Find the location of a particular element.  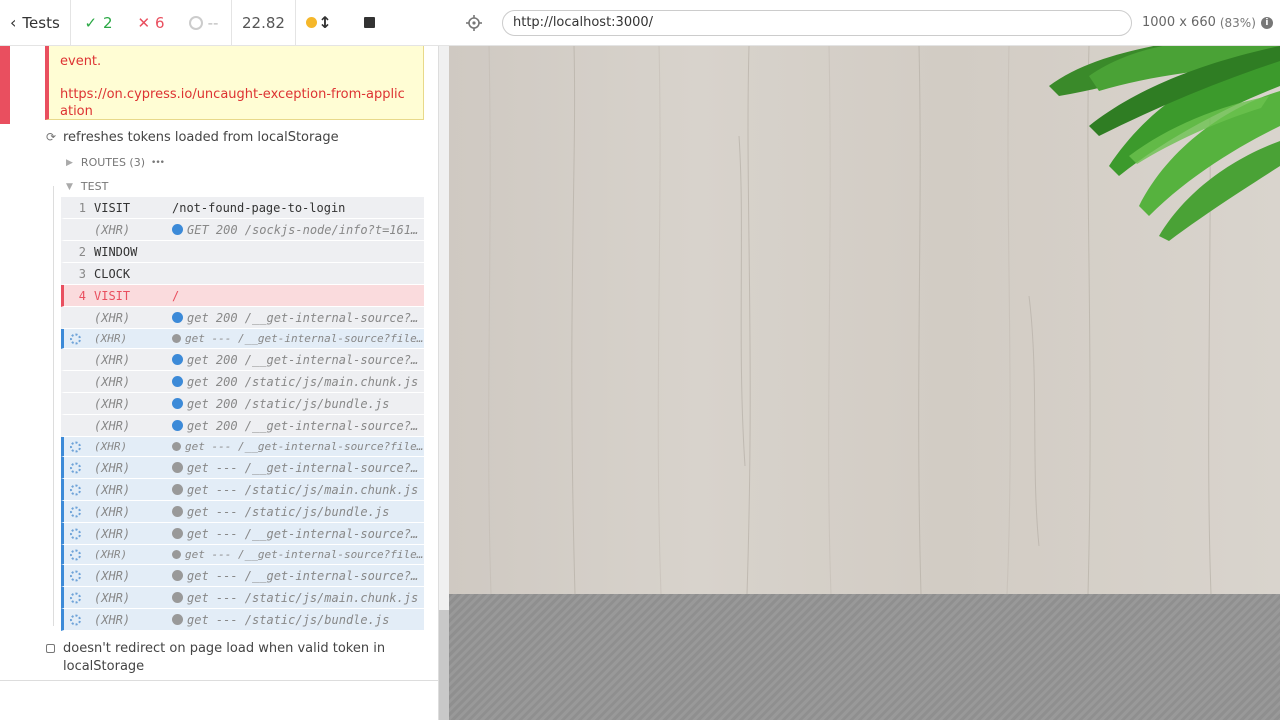

divider is located at coordinates (219, 680).